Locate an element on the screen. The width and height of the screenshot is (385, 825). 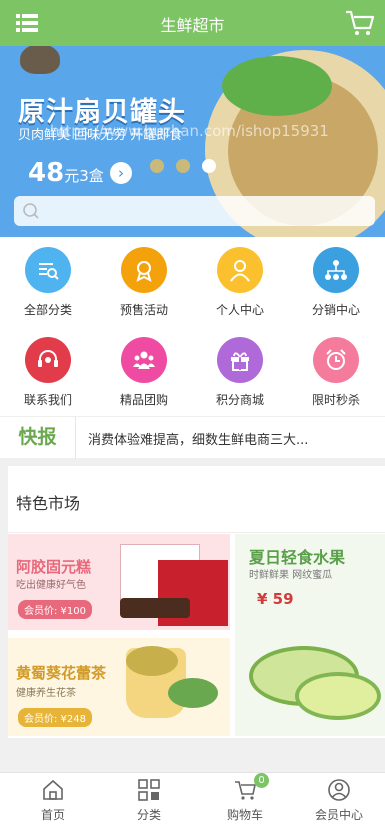
tab-cart: 0 购物车 is located at coordinates (245, 799).